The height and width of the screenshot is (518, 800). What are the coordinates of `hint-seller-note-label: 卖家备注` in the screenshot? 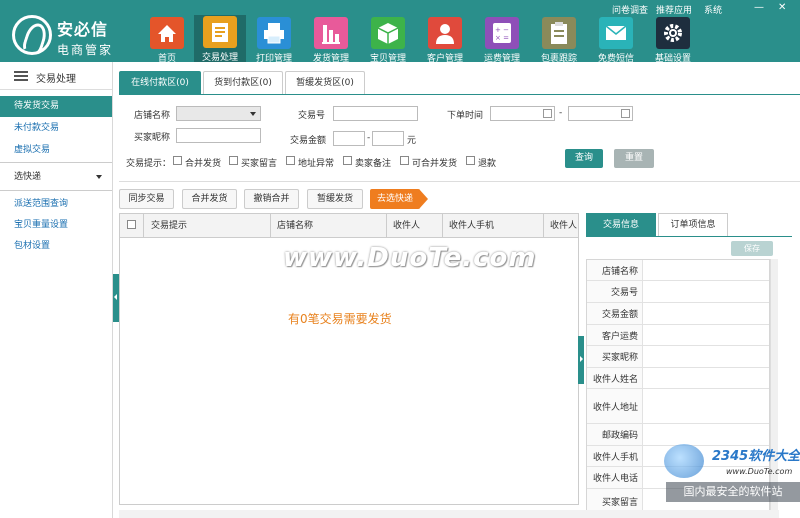 It's located at (373, 164).